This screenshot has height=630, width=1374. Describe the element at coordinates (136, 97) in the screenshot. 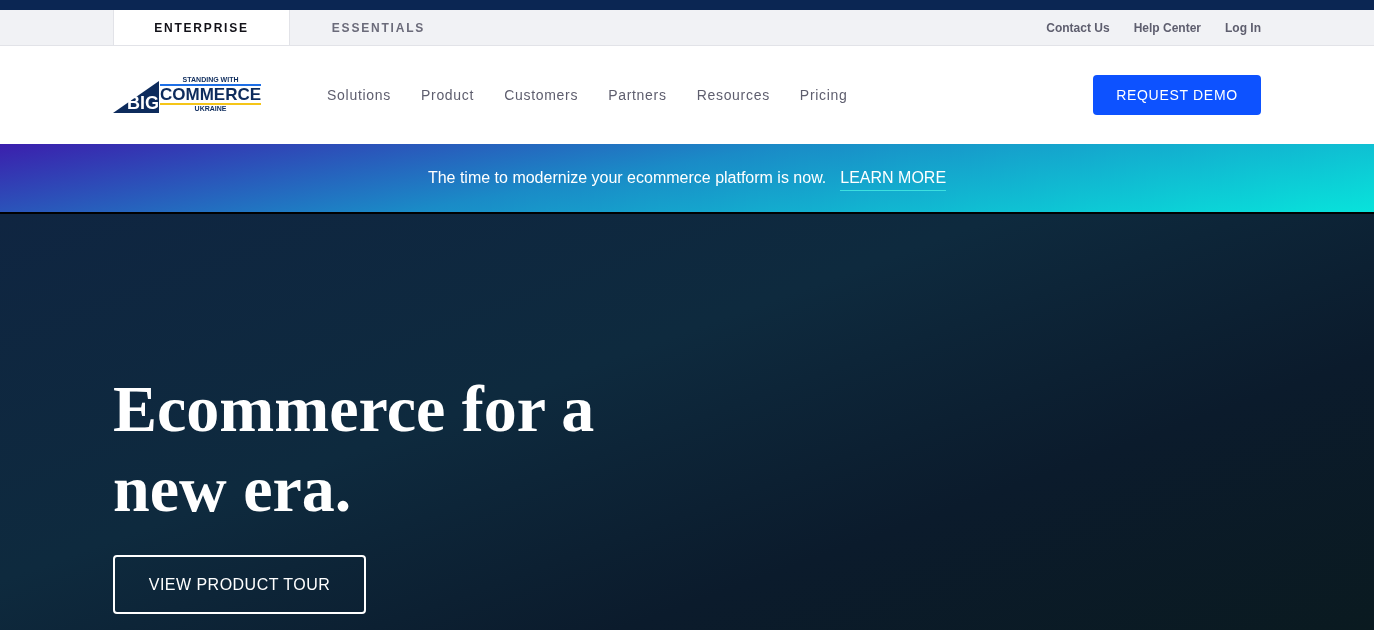

I see `triangle-icon` at that location.